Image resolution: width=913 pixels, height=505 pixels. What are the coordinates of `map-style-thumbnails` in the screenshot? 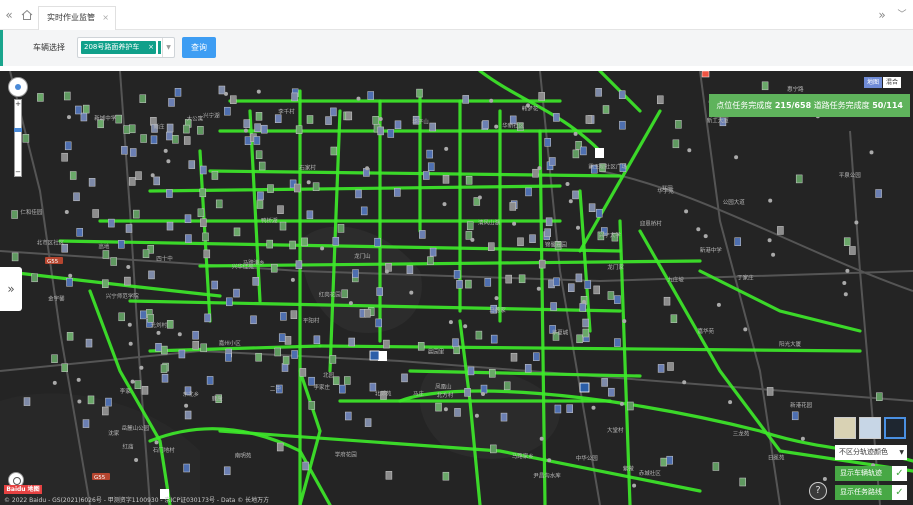 It's located at (870, 428).